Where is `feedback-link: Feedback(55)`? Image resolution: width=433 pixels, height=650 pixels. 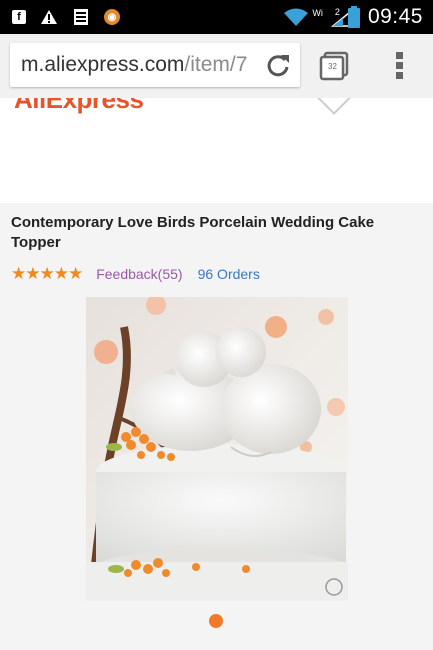 feedback-link: Feedback(55) is located at coordinates (139, 274).